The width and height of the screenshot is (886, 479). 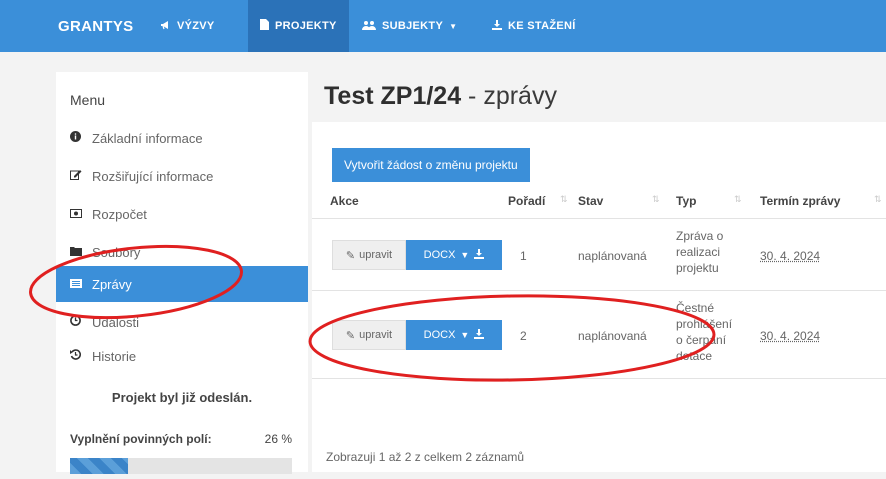 What do you see at coordinates (413, 26) in the screenshot?
I see `nav-subjekty-label: SUBJEKTY` at bounding box center [413, 26].